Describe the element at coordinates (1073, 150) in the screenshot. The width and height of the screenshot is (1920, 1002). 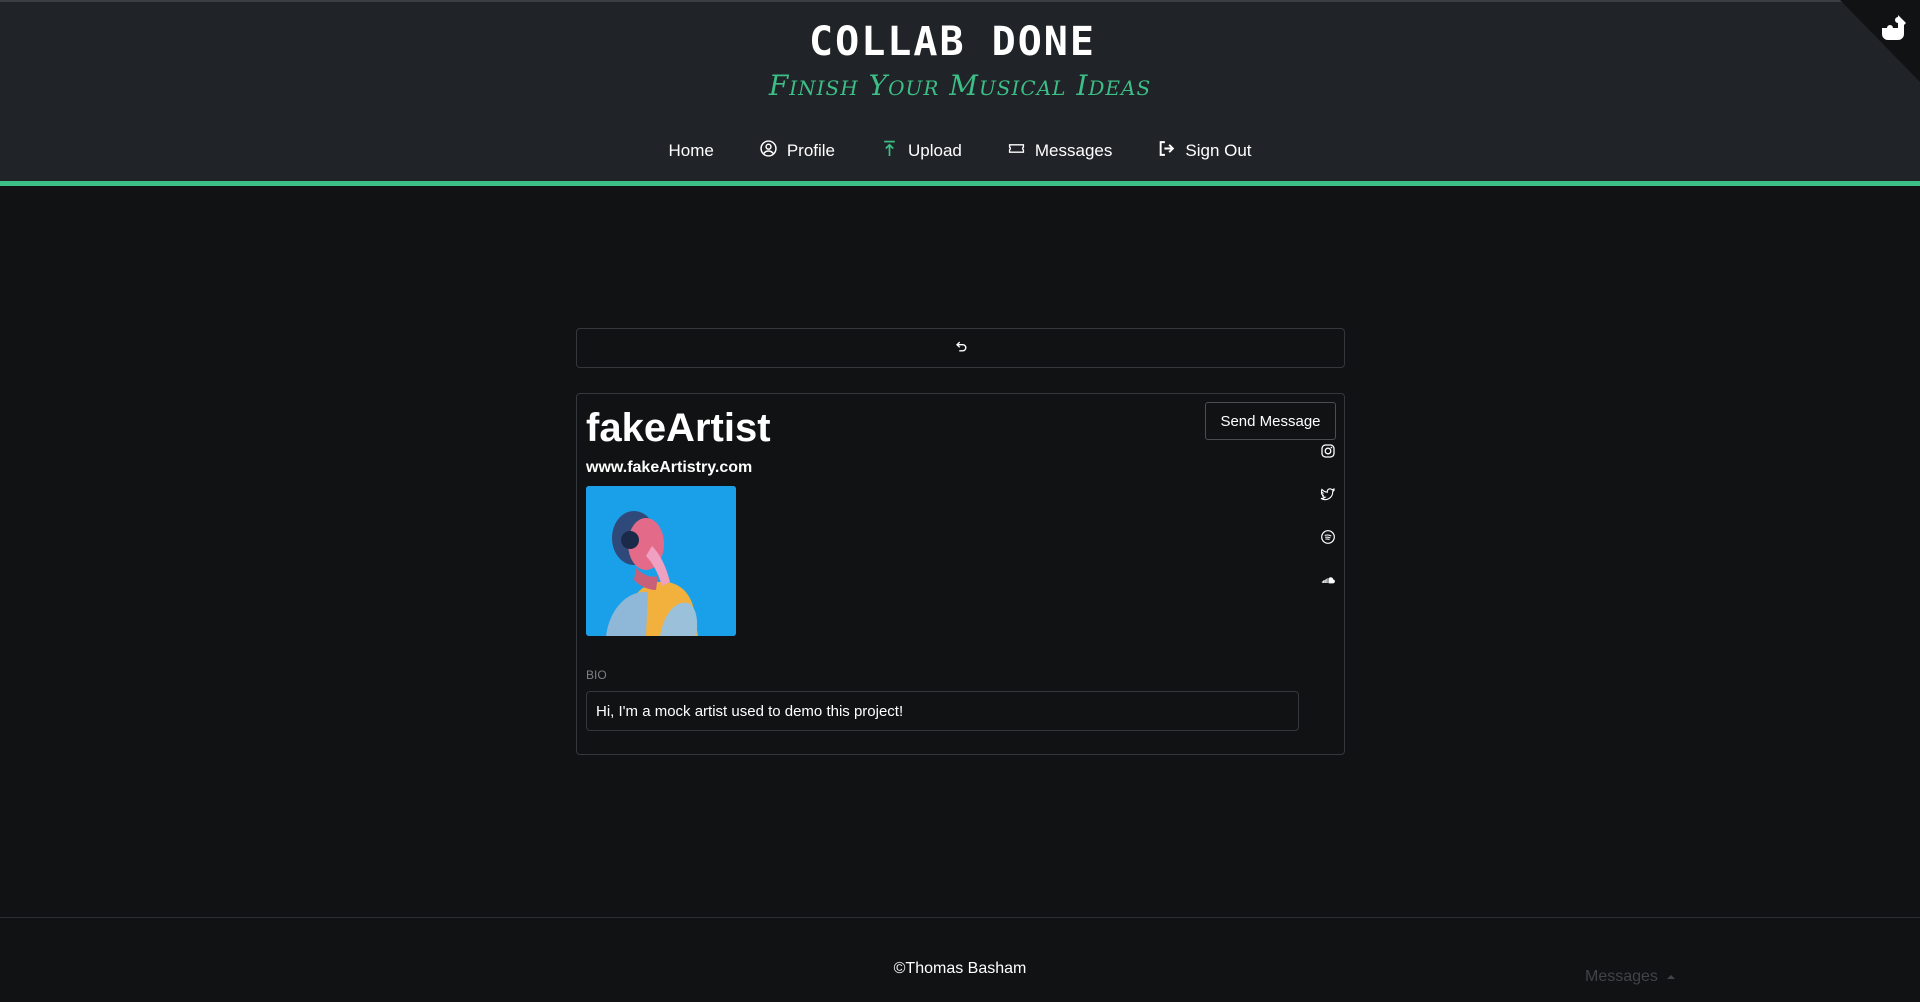
I see `nav-messages-label: Messages` at that location.